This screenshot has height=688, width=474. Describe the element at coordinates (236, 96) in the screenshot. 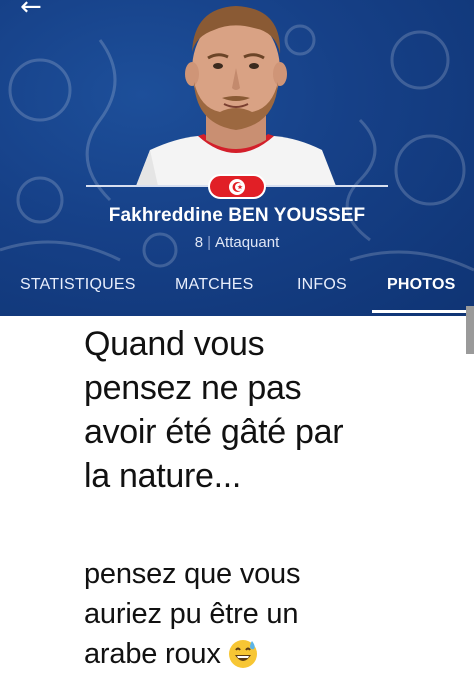

I see `player-photo` at that location.